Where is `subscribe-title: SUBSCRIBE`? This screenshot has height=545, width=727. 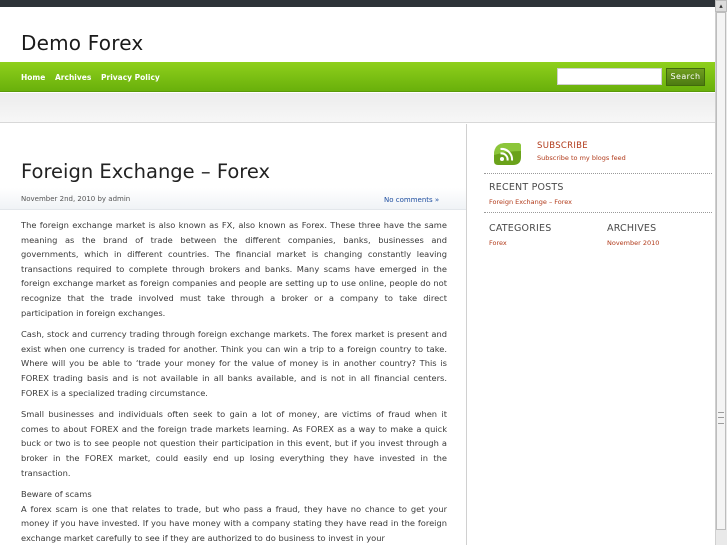
subscribe-title: SUBSCRIBE is located at coordinates (562, 146).